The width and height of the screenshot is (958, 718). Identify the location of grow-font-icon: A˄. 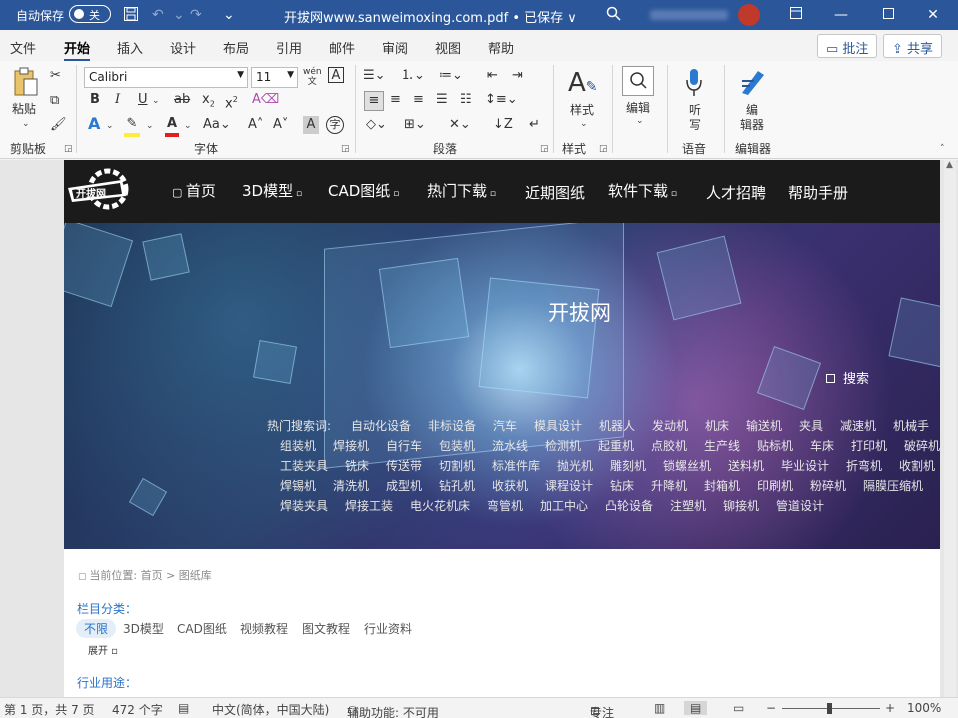
(255, 125).